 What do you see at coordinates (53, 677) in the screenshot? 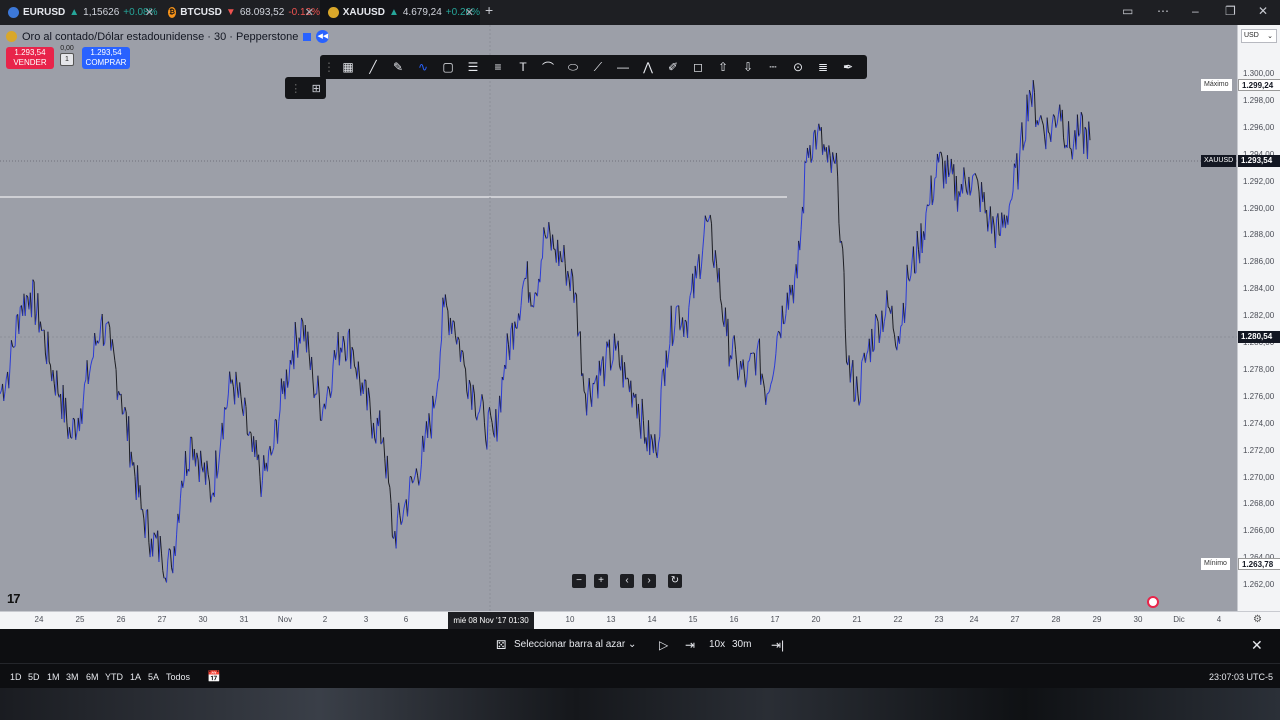
I see `timeframe-button: 1M` at bounding box center [53, 677].